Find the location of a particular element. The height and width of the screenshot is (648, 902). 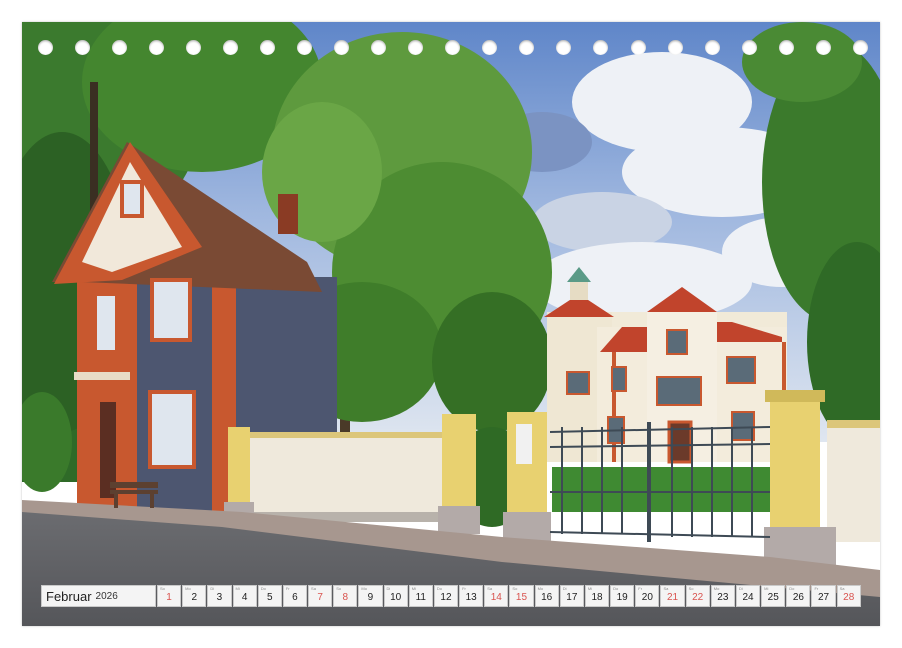

day-number: 11 is located at coordinates (420, 597).